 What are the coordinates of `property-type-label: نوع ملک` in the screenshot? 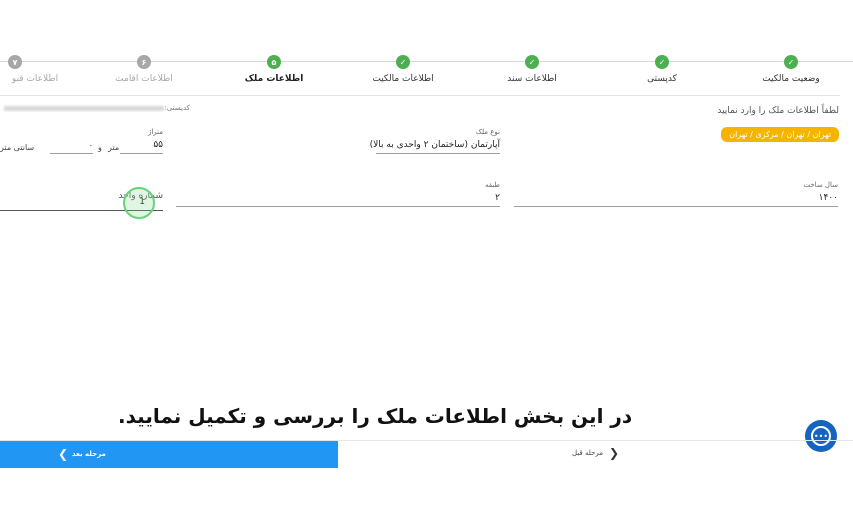 It's located at (487, 132).